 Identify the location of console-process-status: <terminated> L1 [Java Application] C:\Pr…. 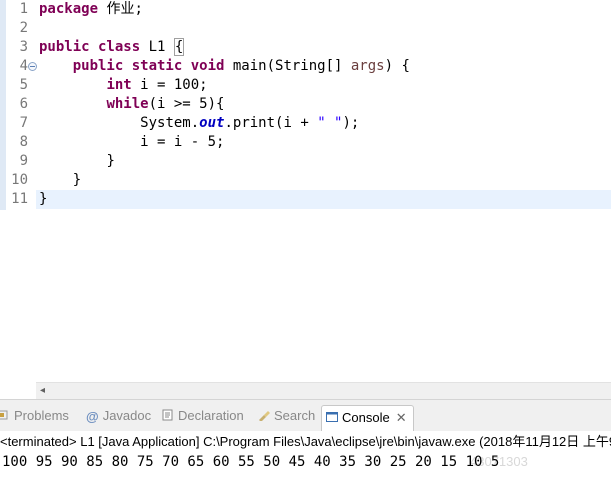
(305, 441).